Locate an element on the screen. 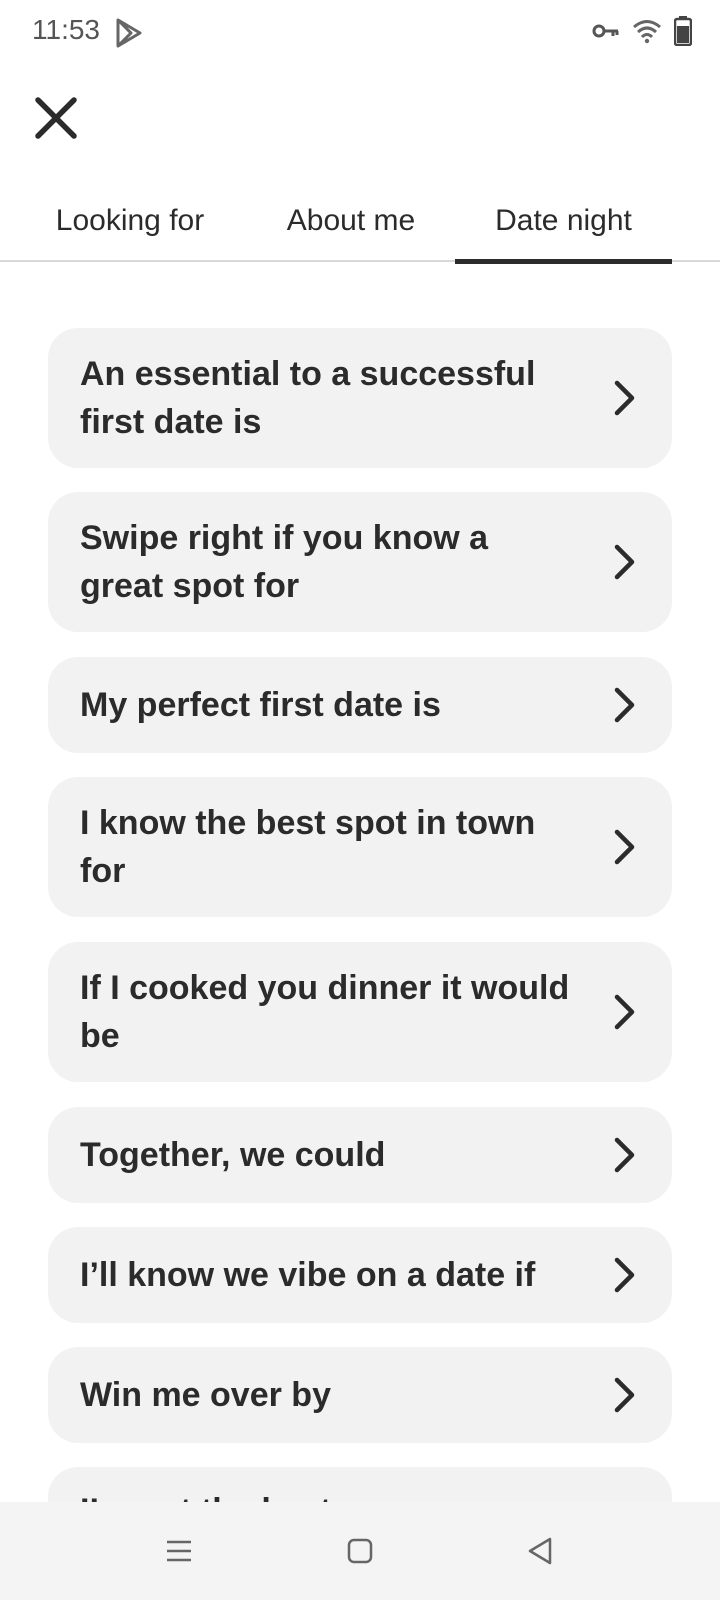 The width and height of the screenshot is (720, 1600). tab-date-night: Date night is located at coordinates (563, 222).